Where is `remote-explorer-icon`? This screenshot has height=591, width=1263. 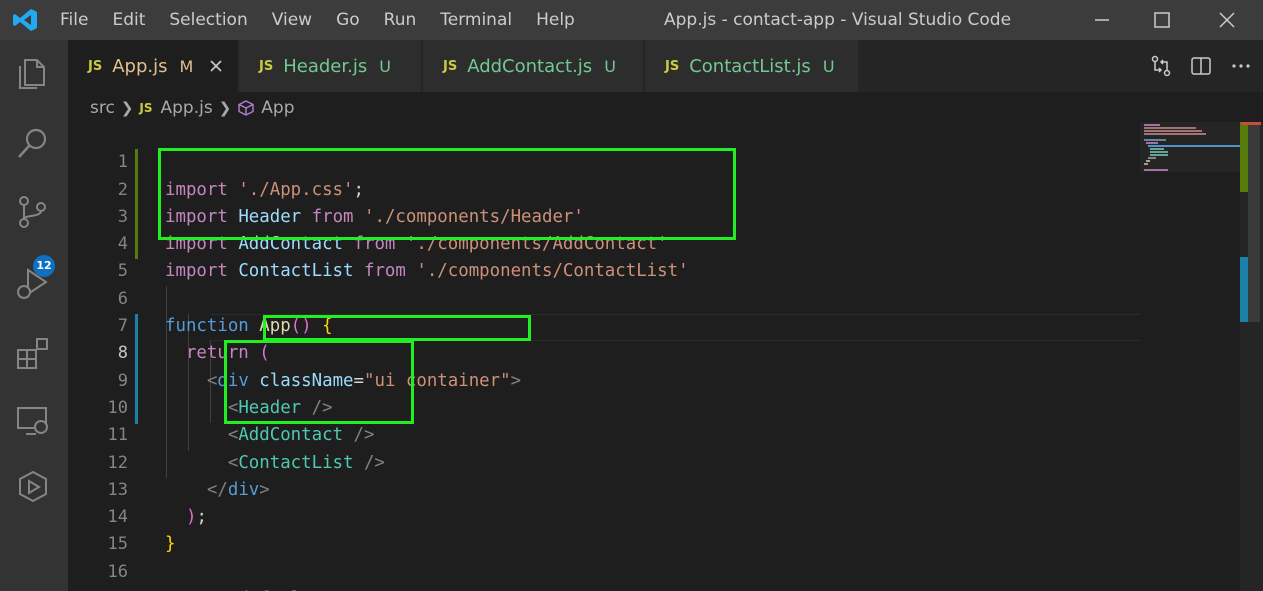 remote-explorer-icon is located at coordinates (33, 421).